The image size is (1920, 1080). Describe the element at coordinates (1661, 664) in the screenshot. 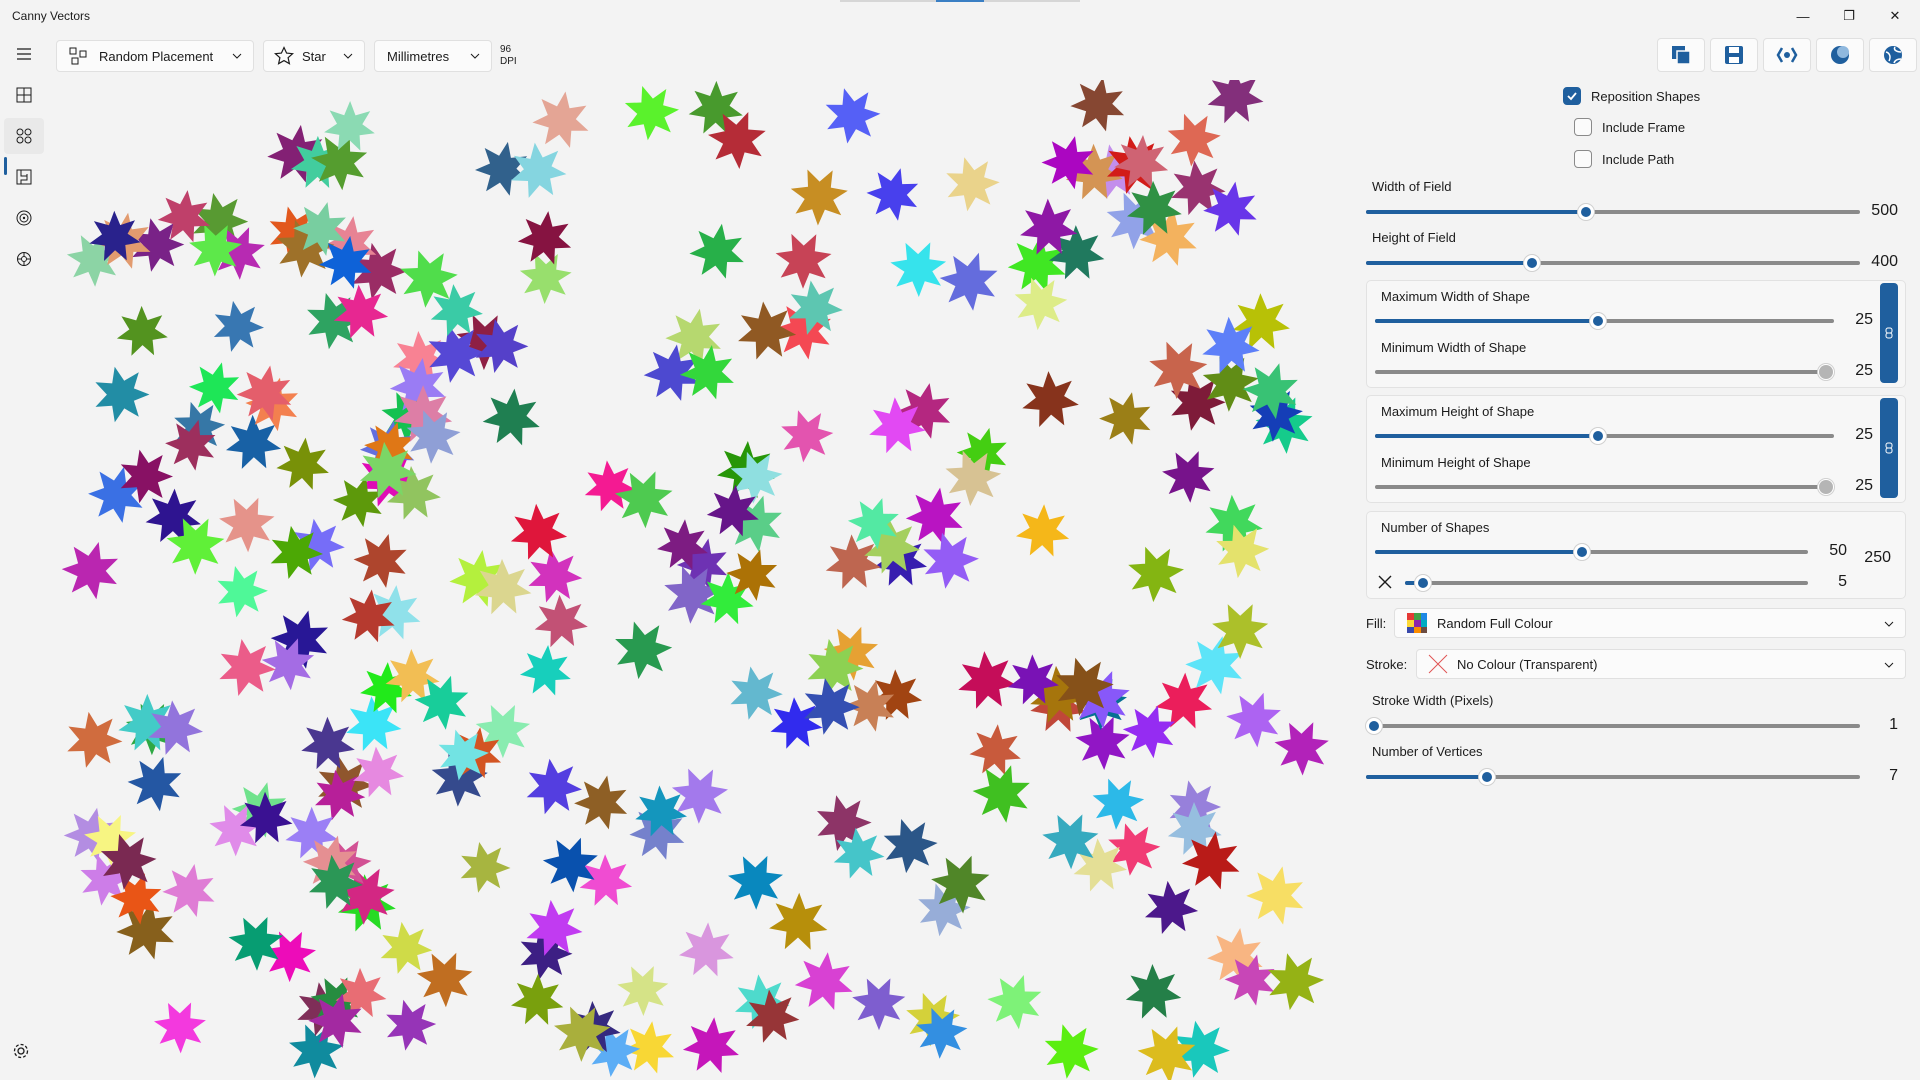

I see `stroke-dropdown: No Colour (Transparent)` at that location.